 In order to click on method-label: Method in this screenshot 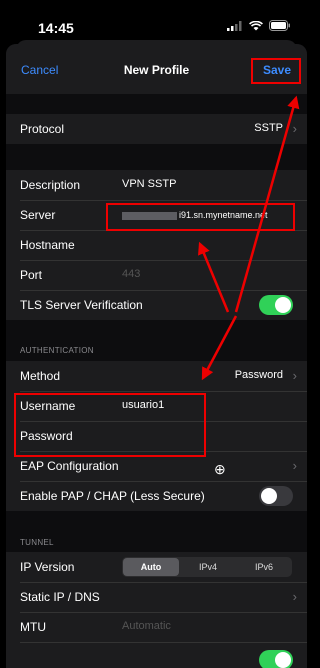, I will do `click(40, 376)`.